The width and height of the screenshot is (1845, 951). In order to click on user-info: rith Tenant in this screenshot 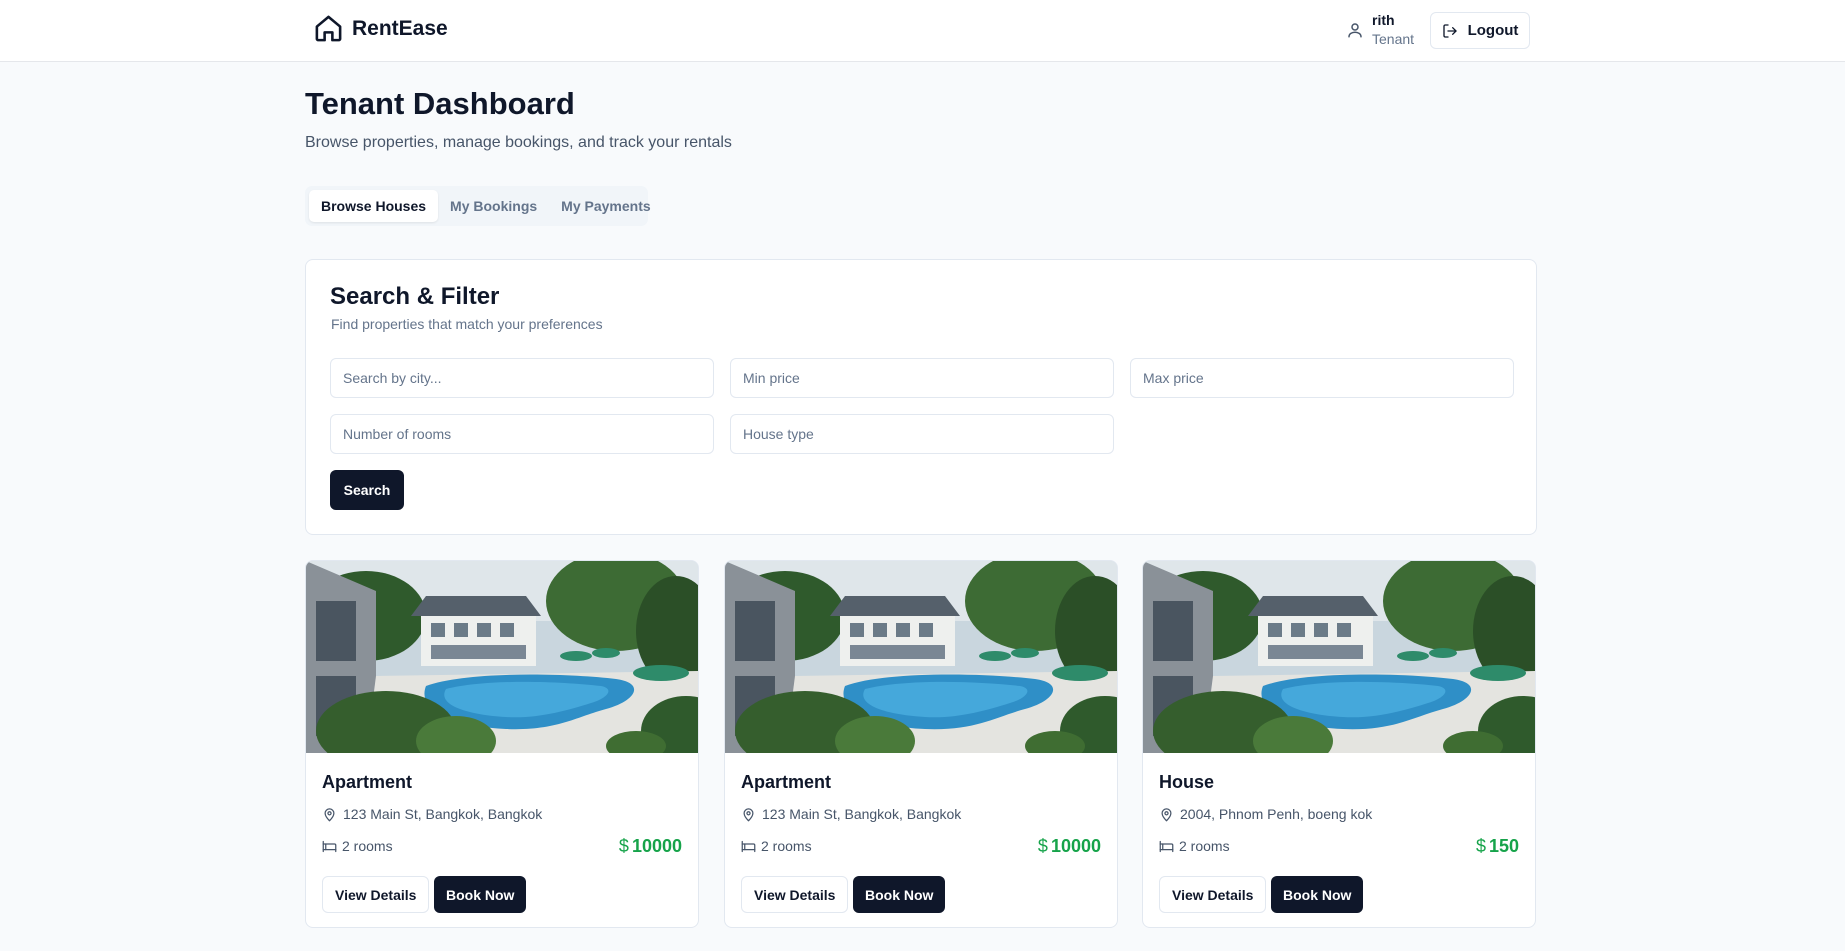, I will do `click(1380, 30)`.